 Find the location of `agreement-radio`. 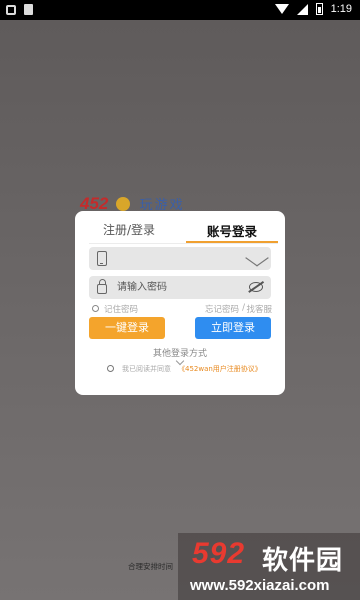

agreement-radio is located at coordinates (110, 368).